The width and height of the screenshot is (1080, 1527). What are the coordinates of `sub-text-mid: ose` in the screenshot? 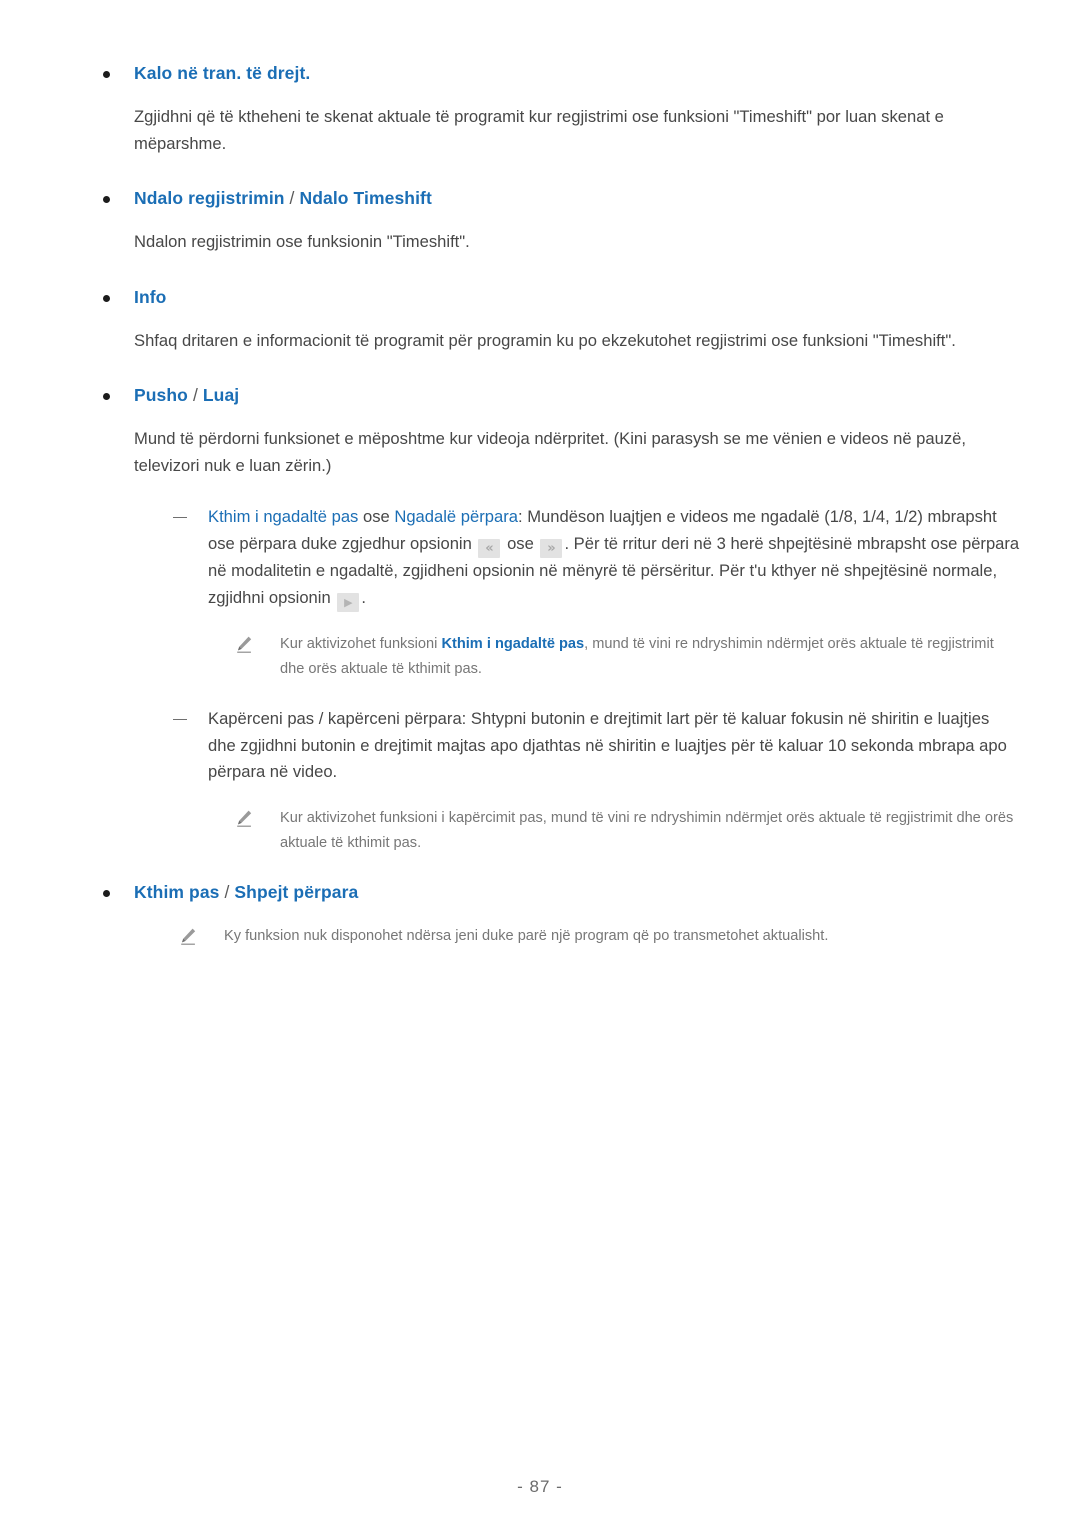 It's located at (376, 516).